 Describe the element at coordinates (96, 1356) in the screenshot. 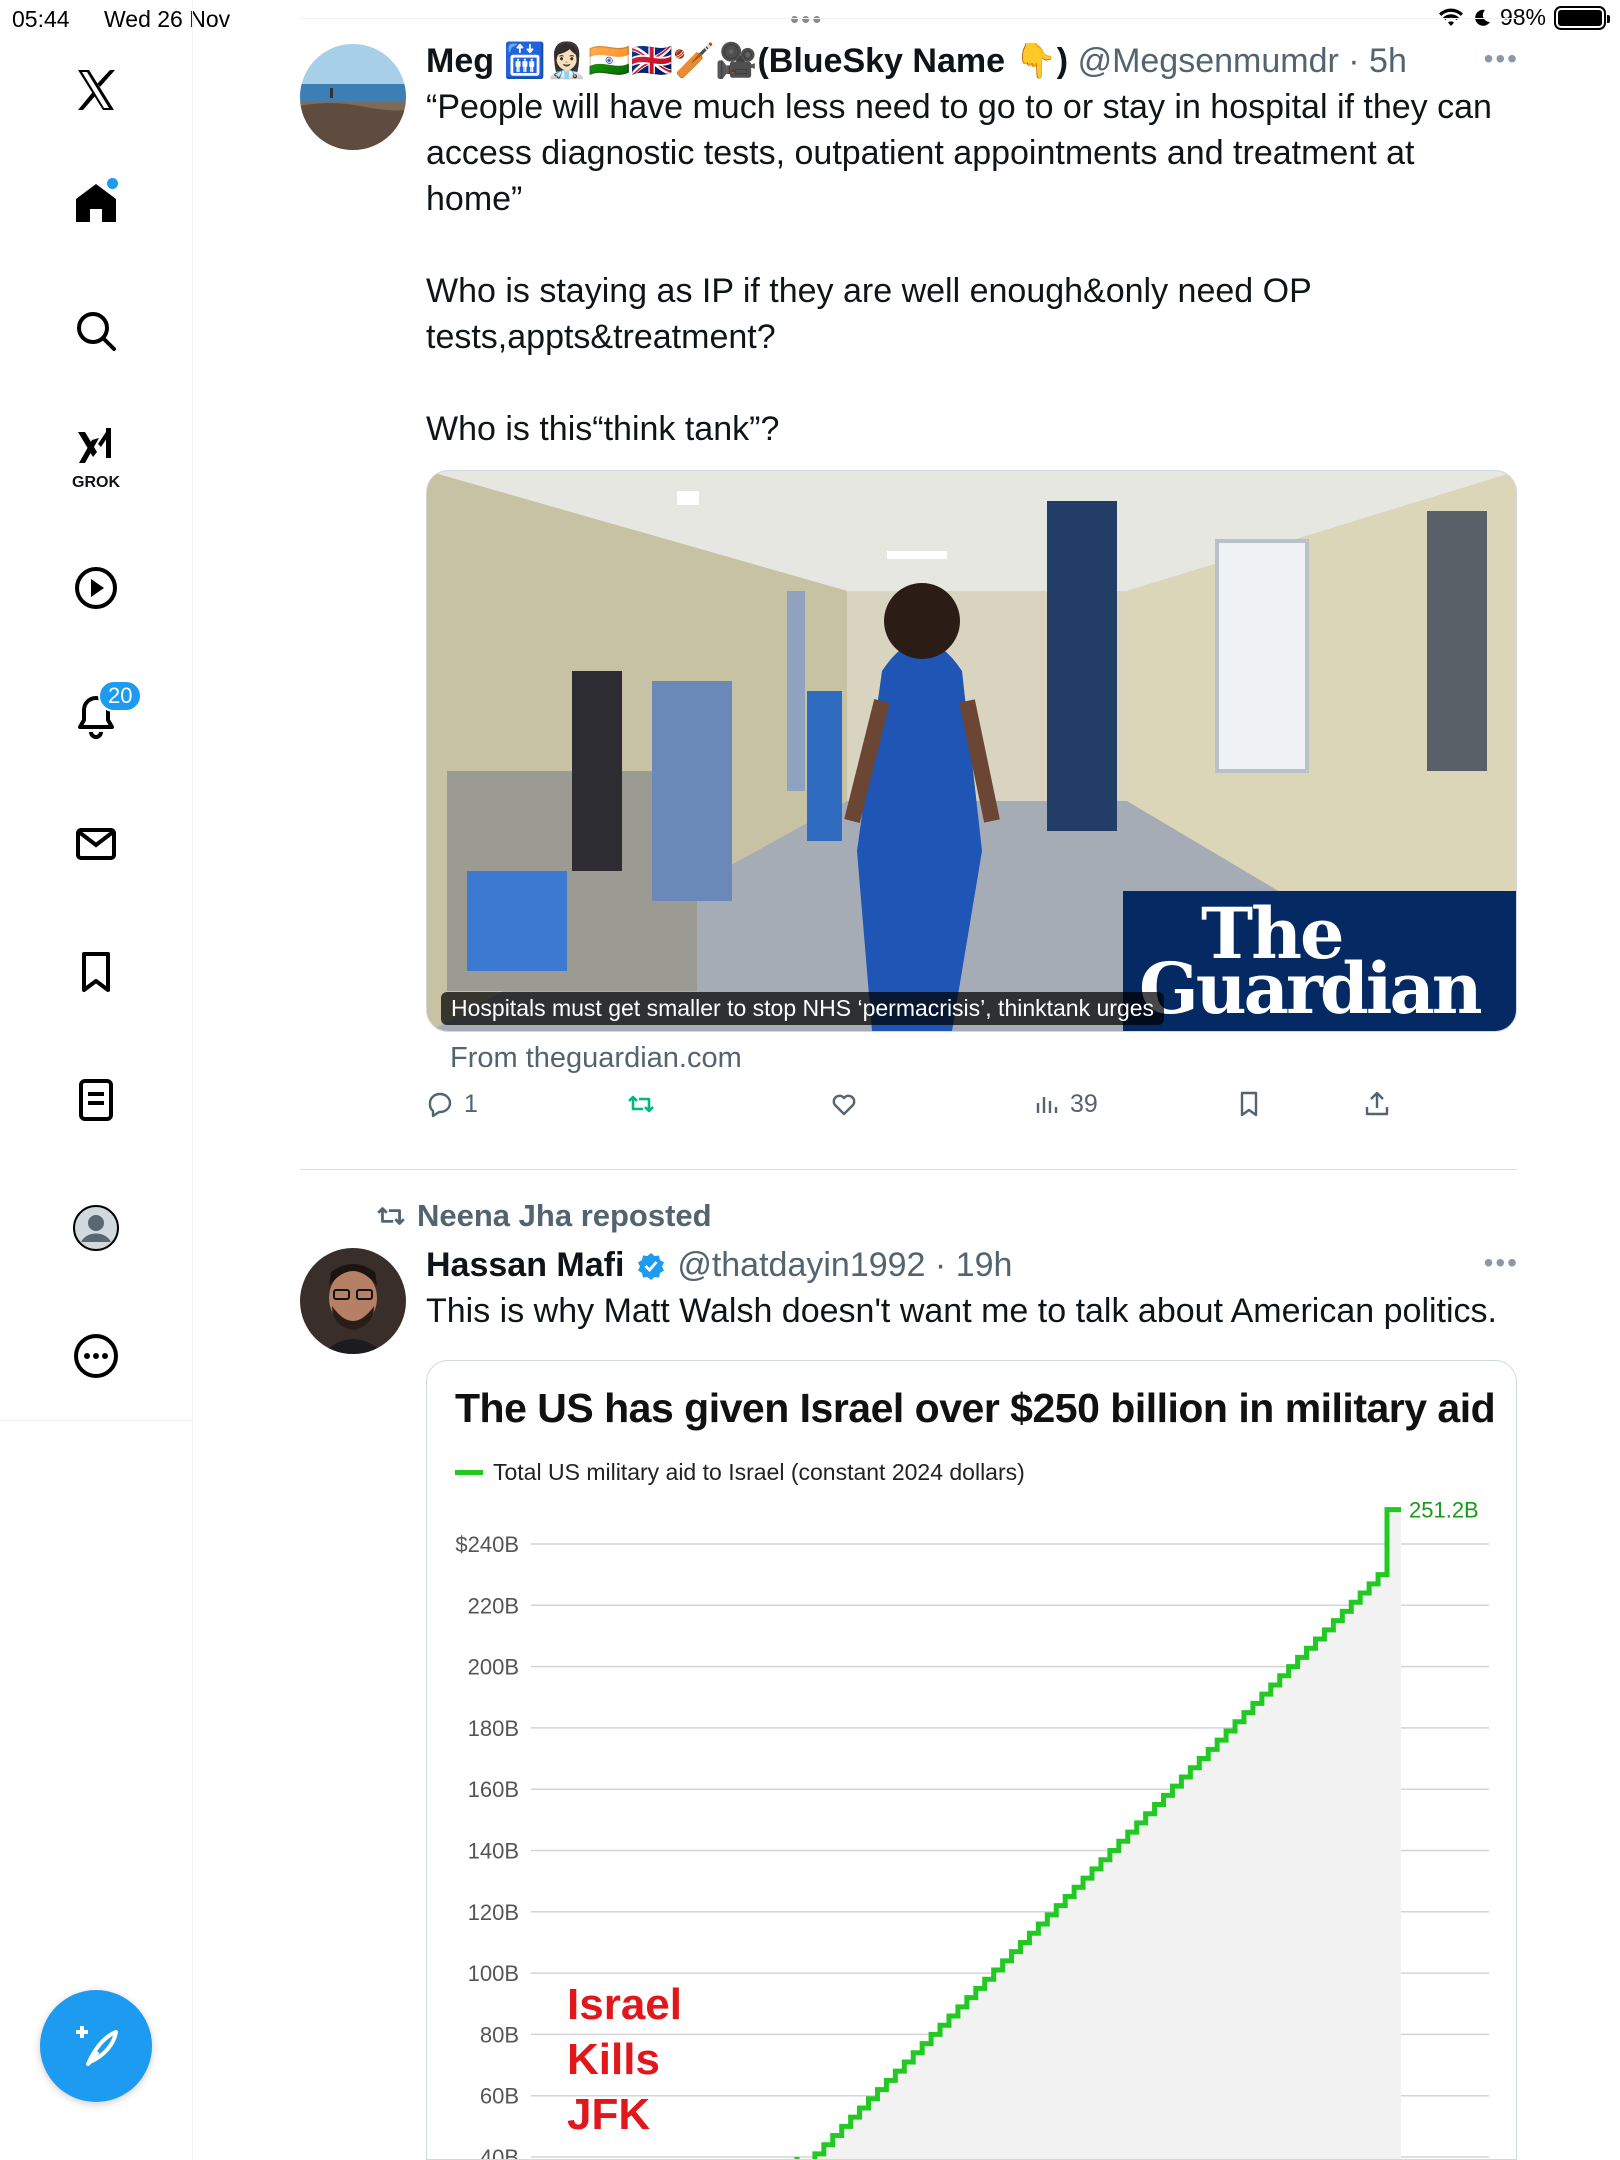

I see `more-icon` at that location.